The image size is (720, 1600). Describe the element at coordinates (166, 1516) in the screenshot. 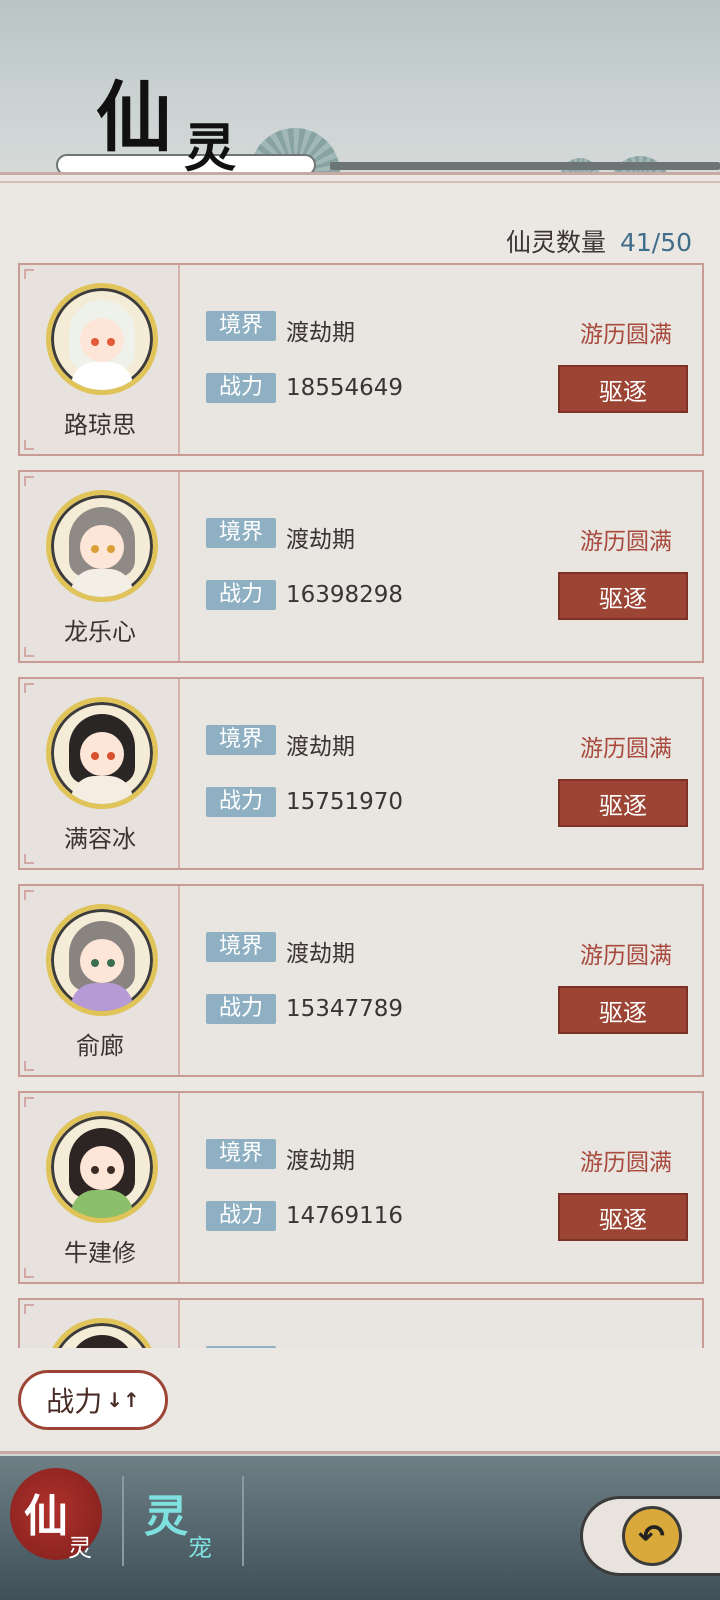

I see `tab-pets-char-1: 灵` at that location.